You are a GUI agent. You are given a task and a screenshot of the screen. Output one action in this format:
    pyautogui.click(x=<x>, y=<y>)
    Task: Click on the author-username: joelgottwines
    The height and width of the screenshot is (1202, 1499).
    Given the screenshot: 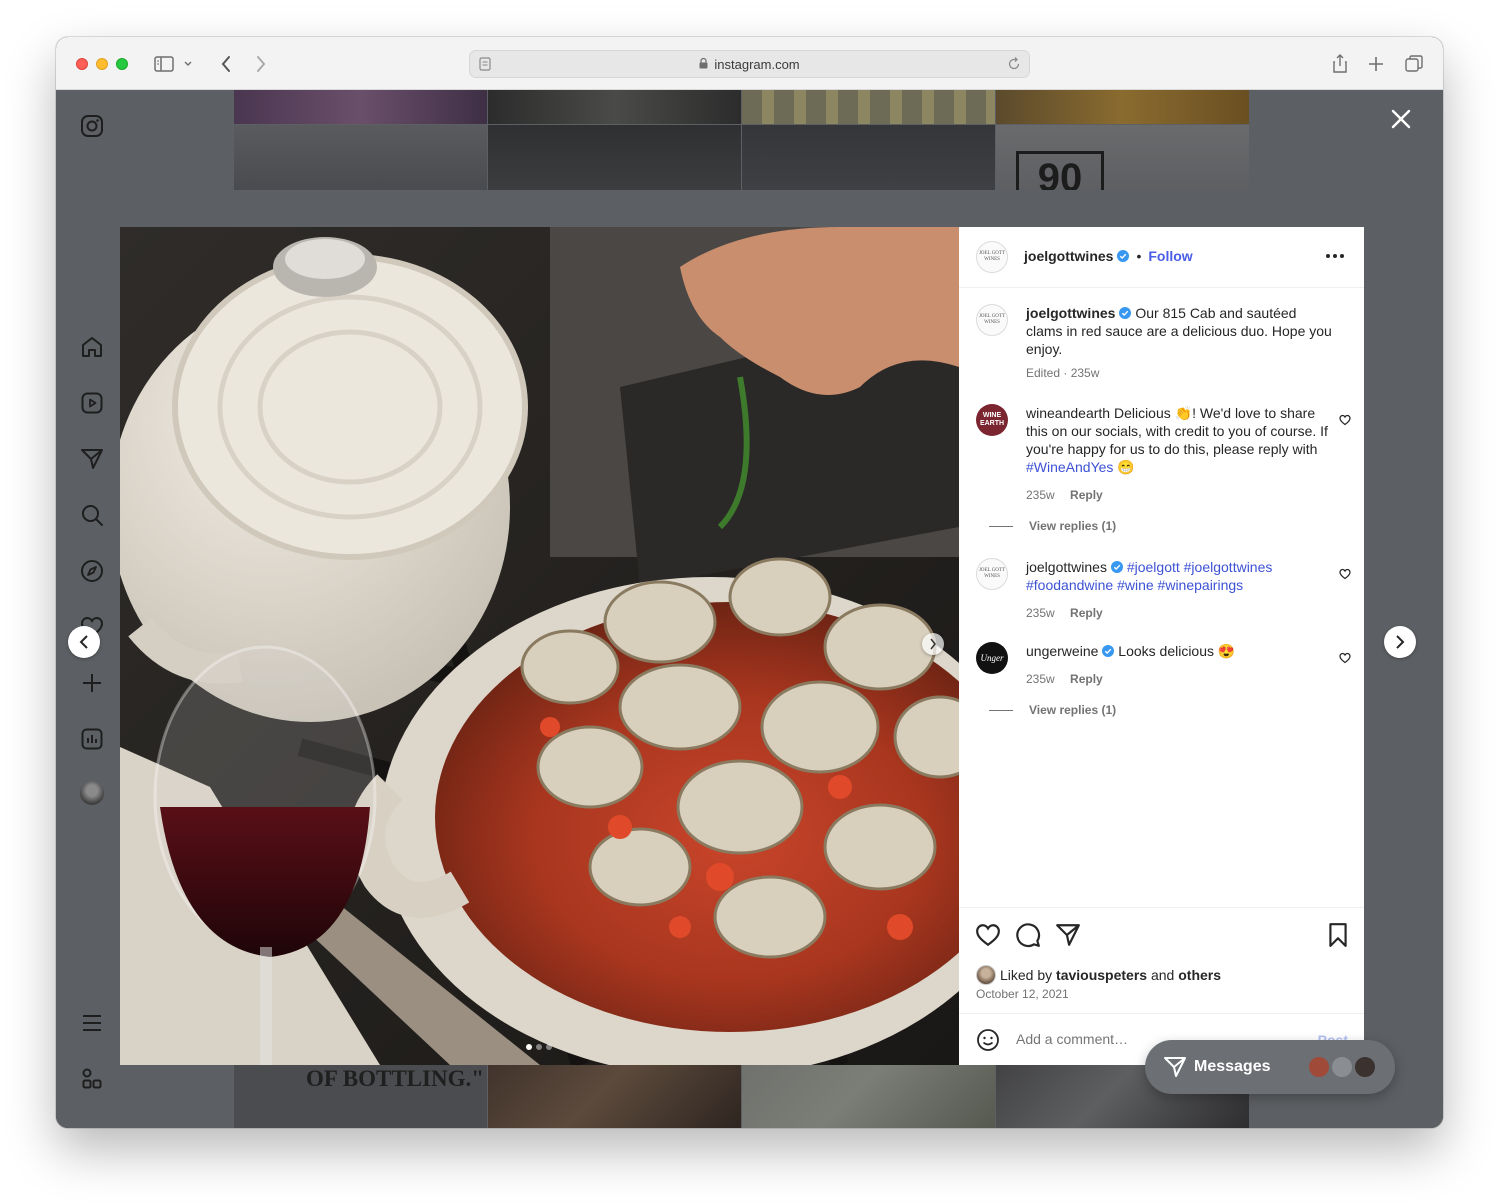 What is the action you would take?
    pyautogui.click(x=1068, y=256)
    